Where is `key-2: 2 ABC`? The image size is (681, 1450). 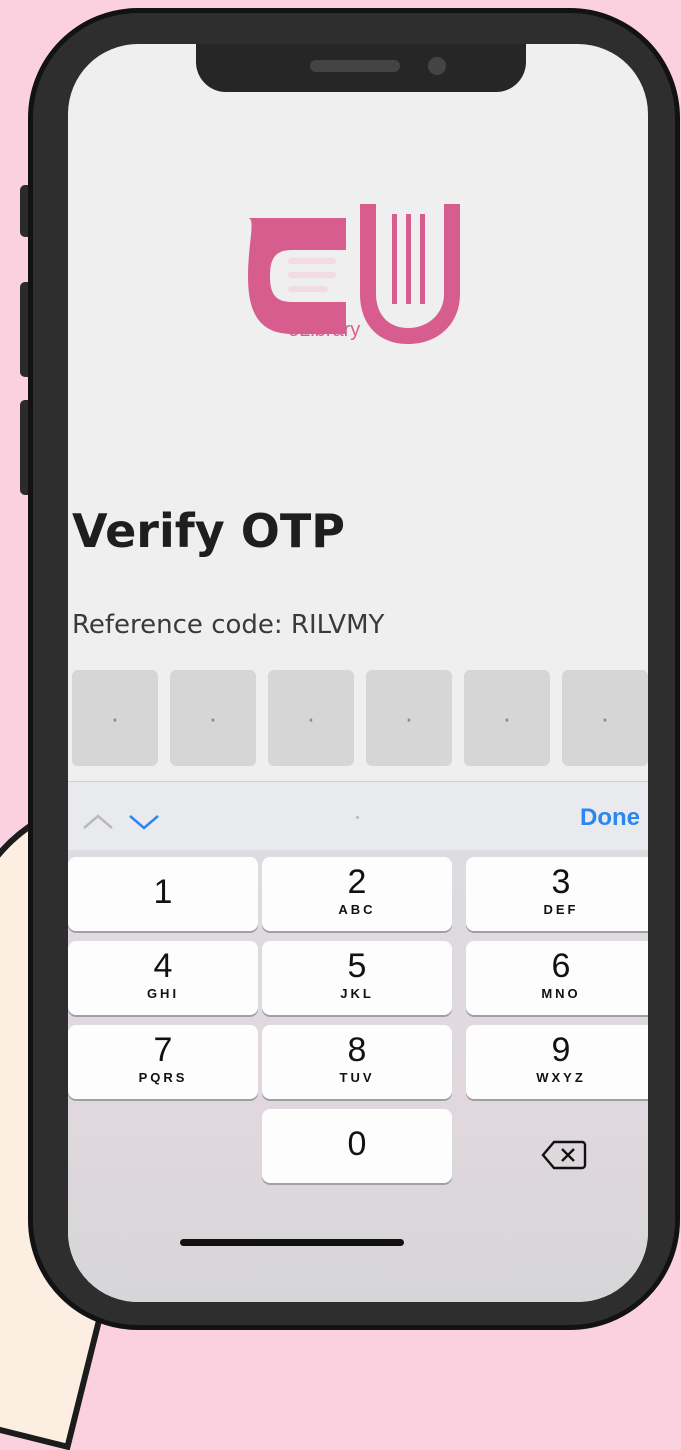 key-2: 2 ABC is located at coordinates (357, 894).